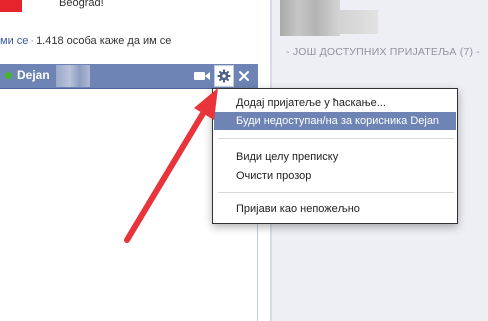  What do you see at coordinates (8, 75) in the screenshot?
I see `online-dot-icon` at bounding box center [8, 75].